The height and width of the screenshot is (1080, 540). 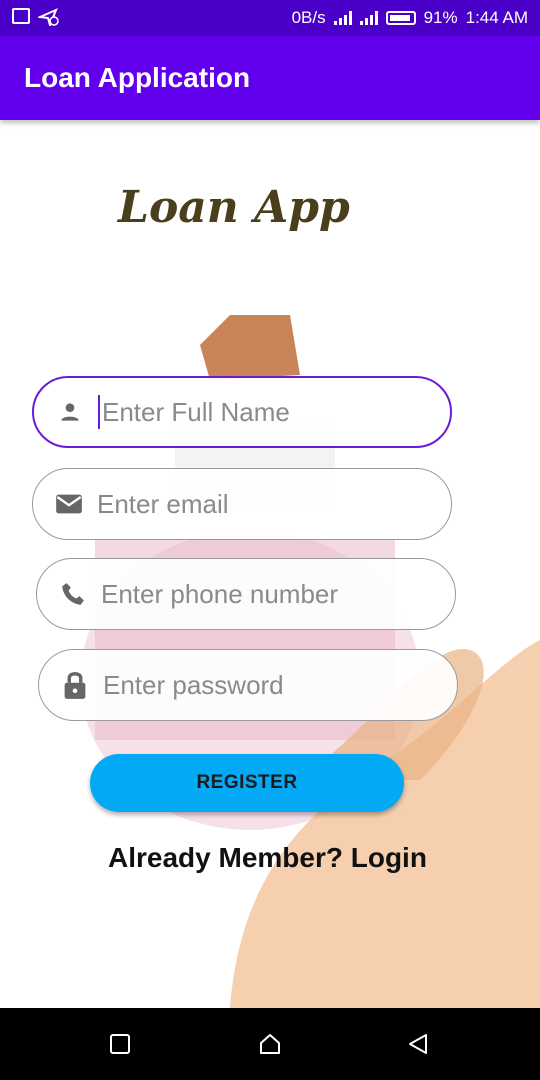 I want to click on phone-input, so click(x=261, y=594).